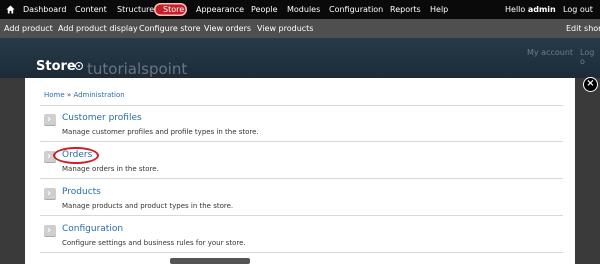  What do you see at coordinates (102, 118) in the screenshot?
I see `customer-profiles-link: Customer profiles` at bounding box center [102, 118].